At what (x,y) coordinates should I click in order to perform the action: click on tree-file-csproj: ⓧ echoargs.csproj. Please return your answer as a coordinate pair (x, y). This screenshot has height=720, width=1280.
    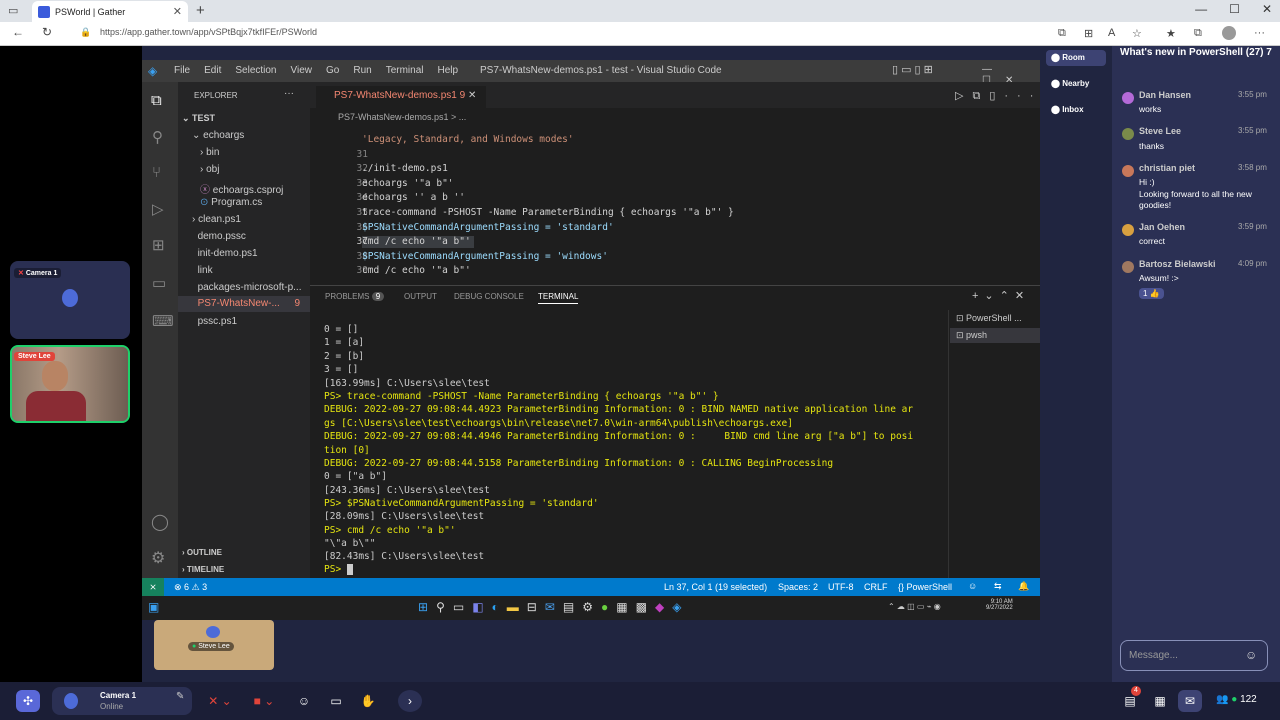
    Looking at the image, I should click on (241, 188).